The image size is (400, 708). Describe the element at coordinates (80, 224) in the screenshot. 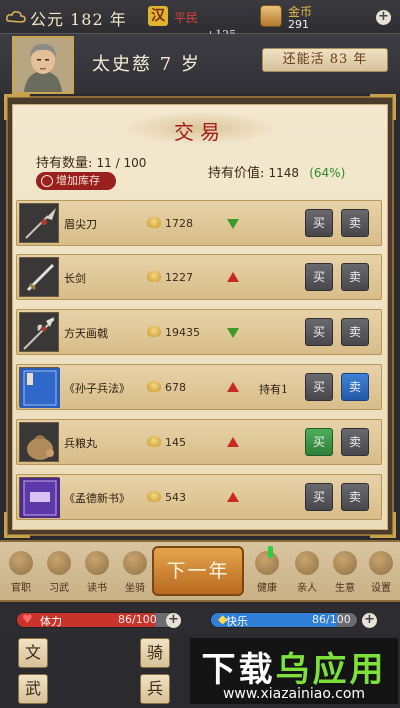

I see `item-name: 眉尖刀` at that location.